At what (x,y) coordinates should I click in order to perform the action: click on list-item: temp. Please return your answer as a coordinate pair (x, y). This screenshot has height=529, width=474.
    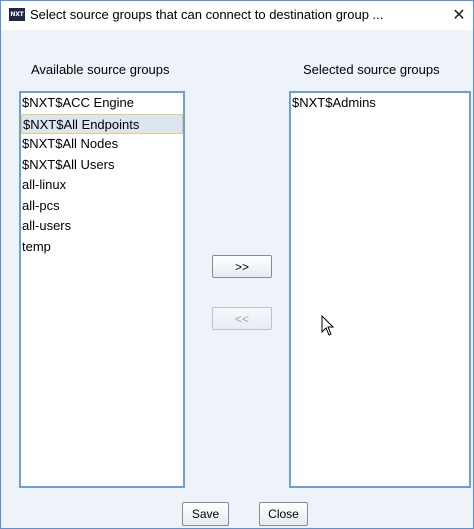
    Looking at the image, I should click on (102, 247).